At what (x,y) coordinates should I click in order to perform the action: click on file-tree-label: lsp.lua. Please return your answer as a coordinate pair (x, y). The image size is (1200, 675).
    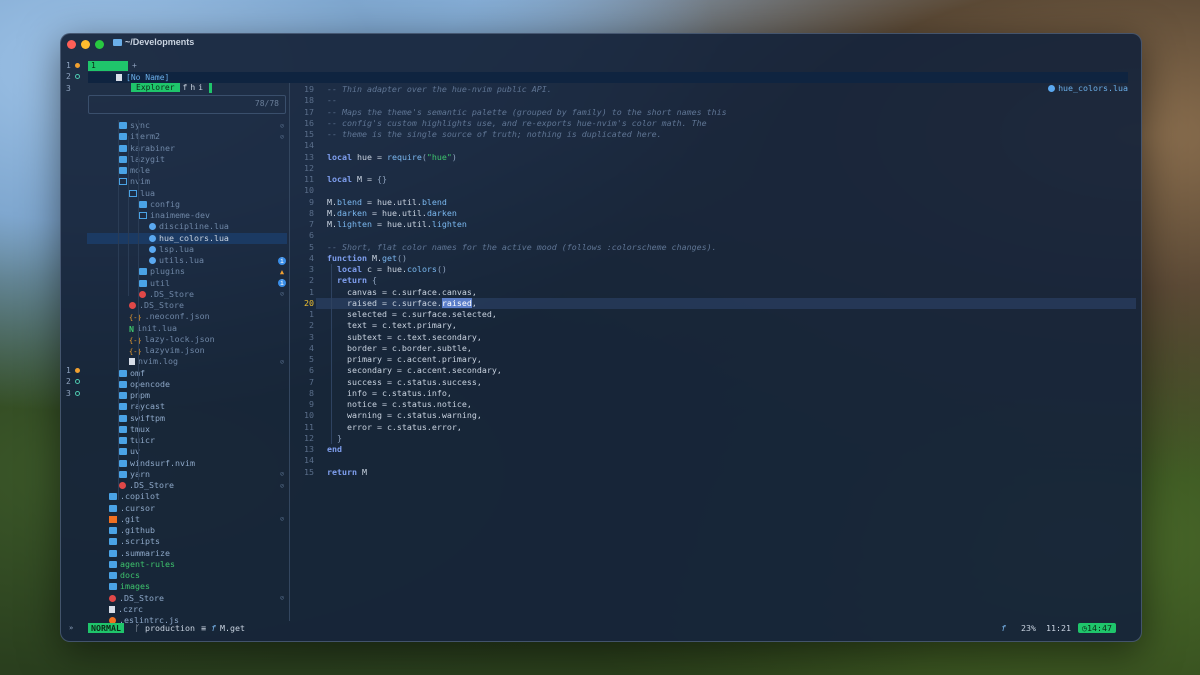
    Looking at the image, I should click on (176, 248).